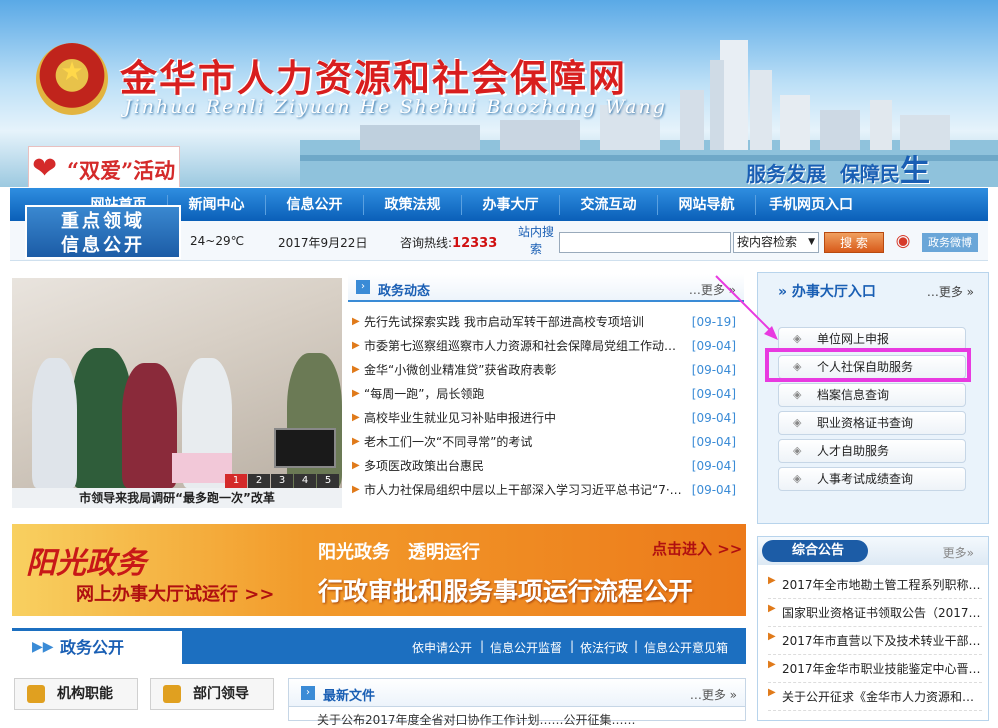  I want to click on announcement-title: 综合公告, so click(815, 551).